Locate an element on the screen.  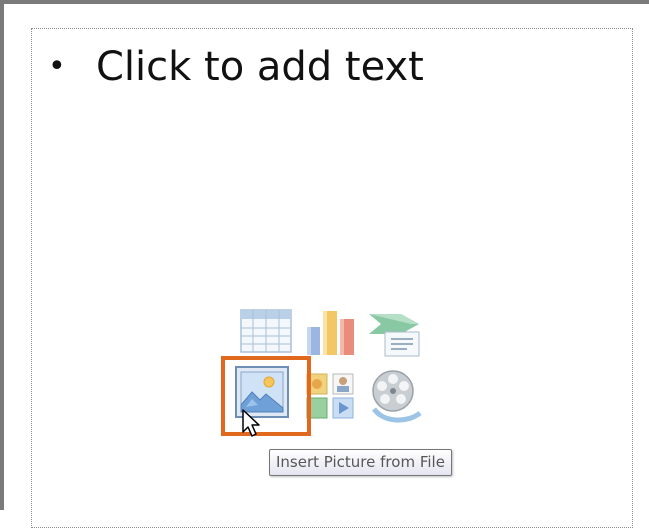
placeholder-text: Click to add text is located at coordinates (260, 67).